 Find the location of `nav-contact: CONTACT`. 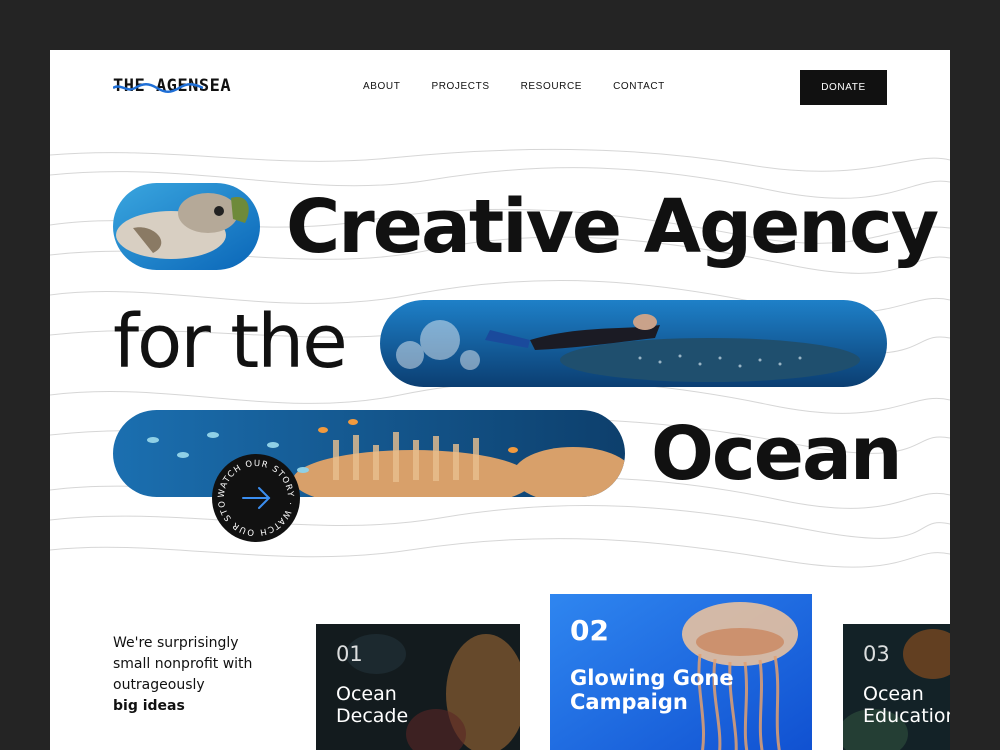

nav-contact: CONTACT is located at coordinates (639, 86).